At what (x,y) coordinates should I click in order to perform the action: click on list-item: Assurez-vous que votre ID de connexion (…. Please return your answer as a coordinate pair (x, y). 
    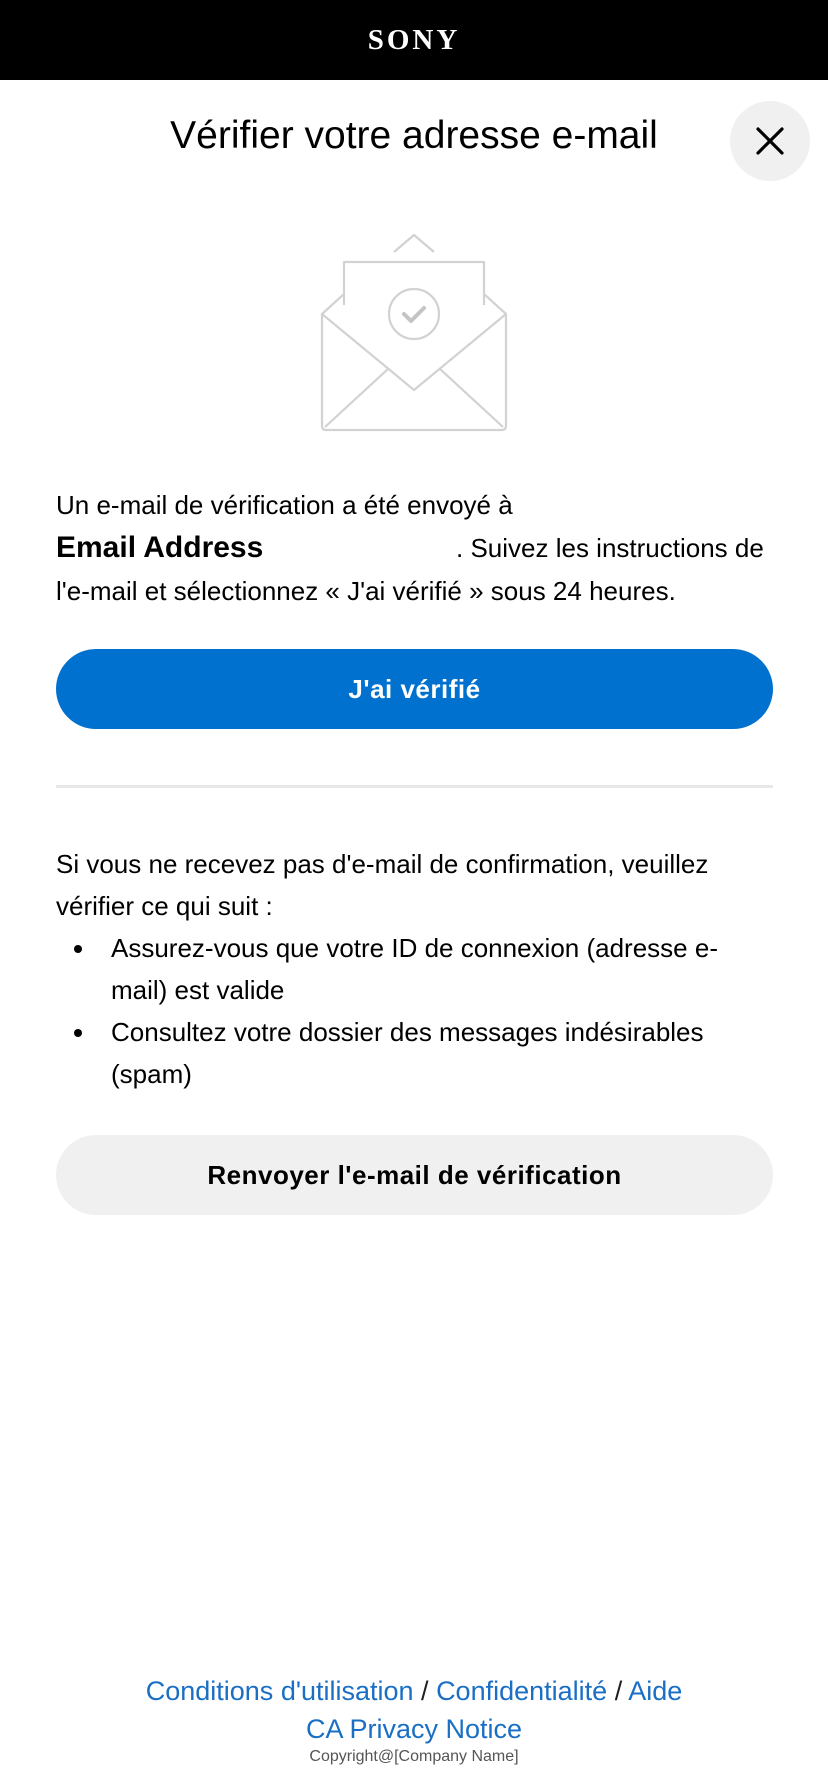
    Looking at the image, I should click on (416, 969).